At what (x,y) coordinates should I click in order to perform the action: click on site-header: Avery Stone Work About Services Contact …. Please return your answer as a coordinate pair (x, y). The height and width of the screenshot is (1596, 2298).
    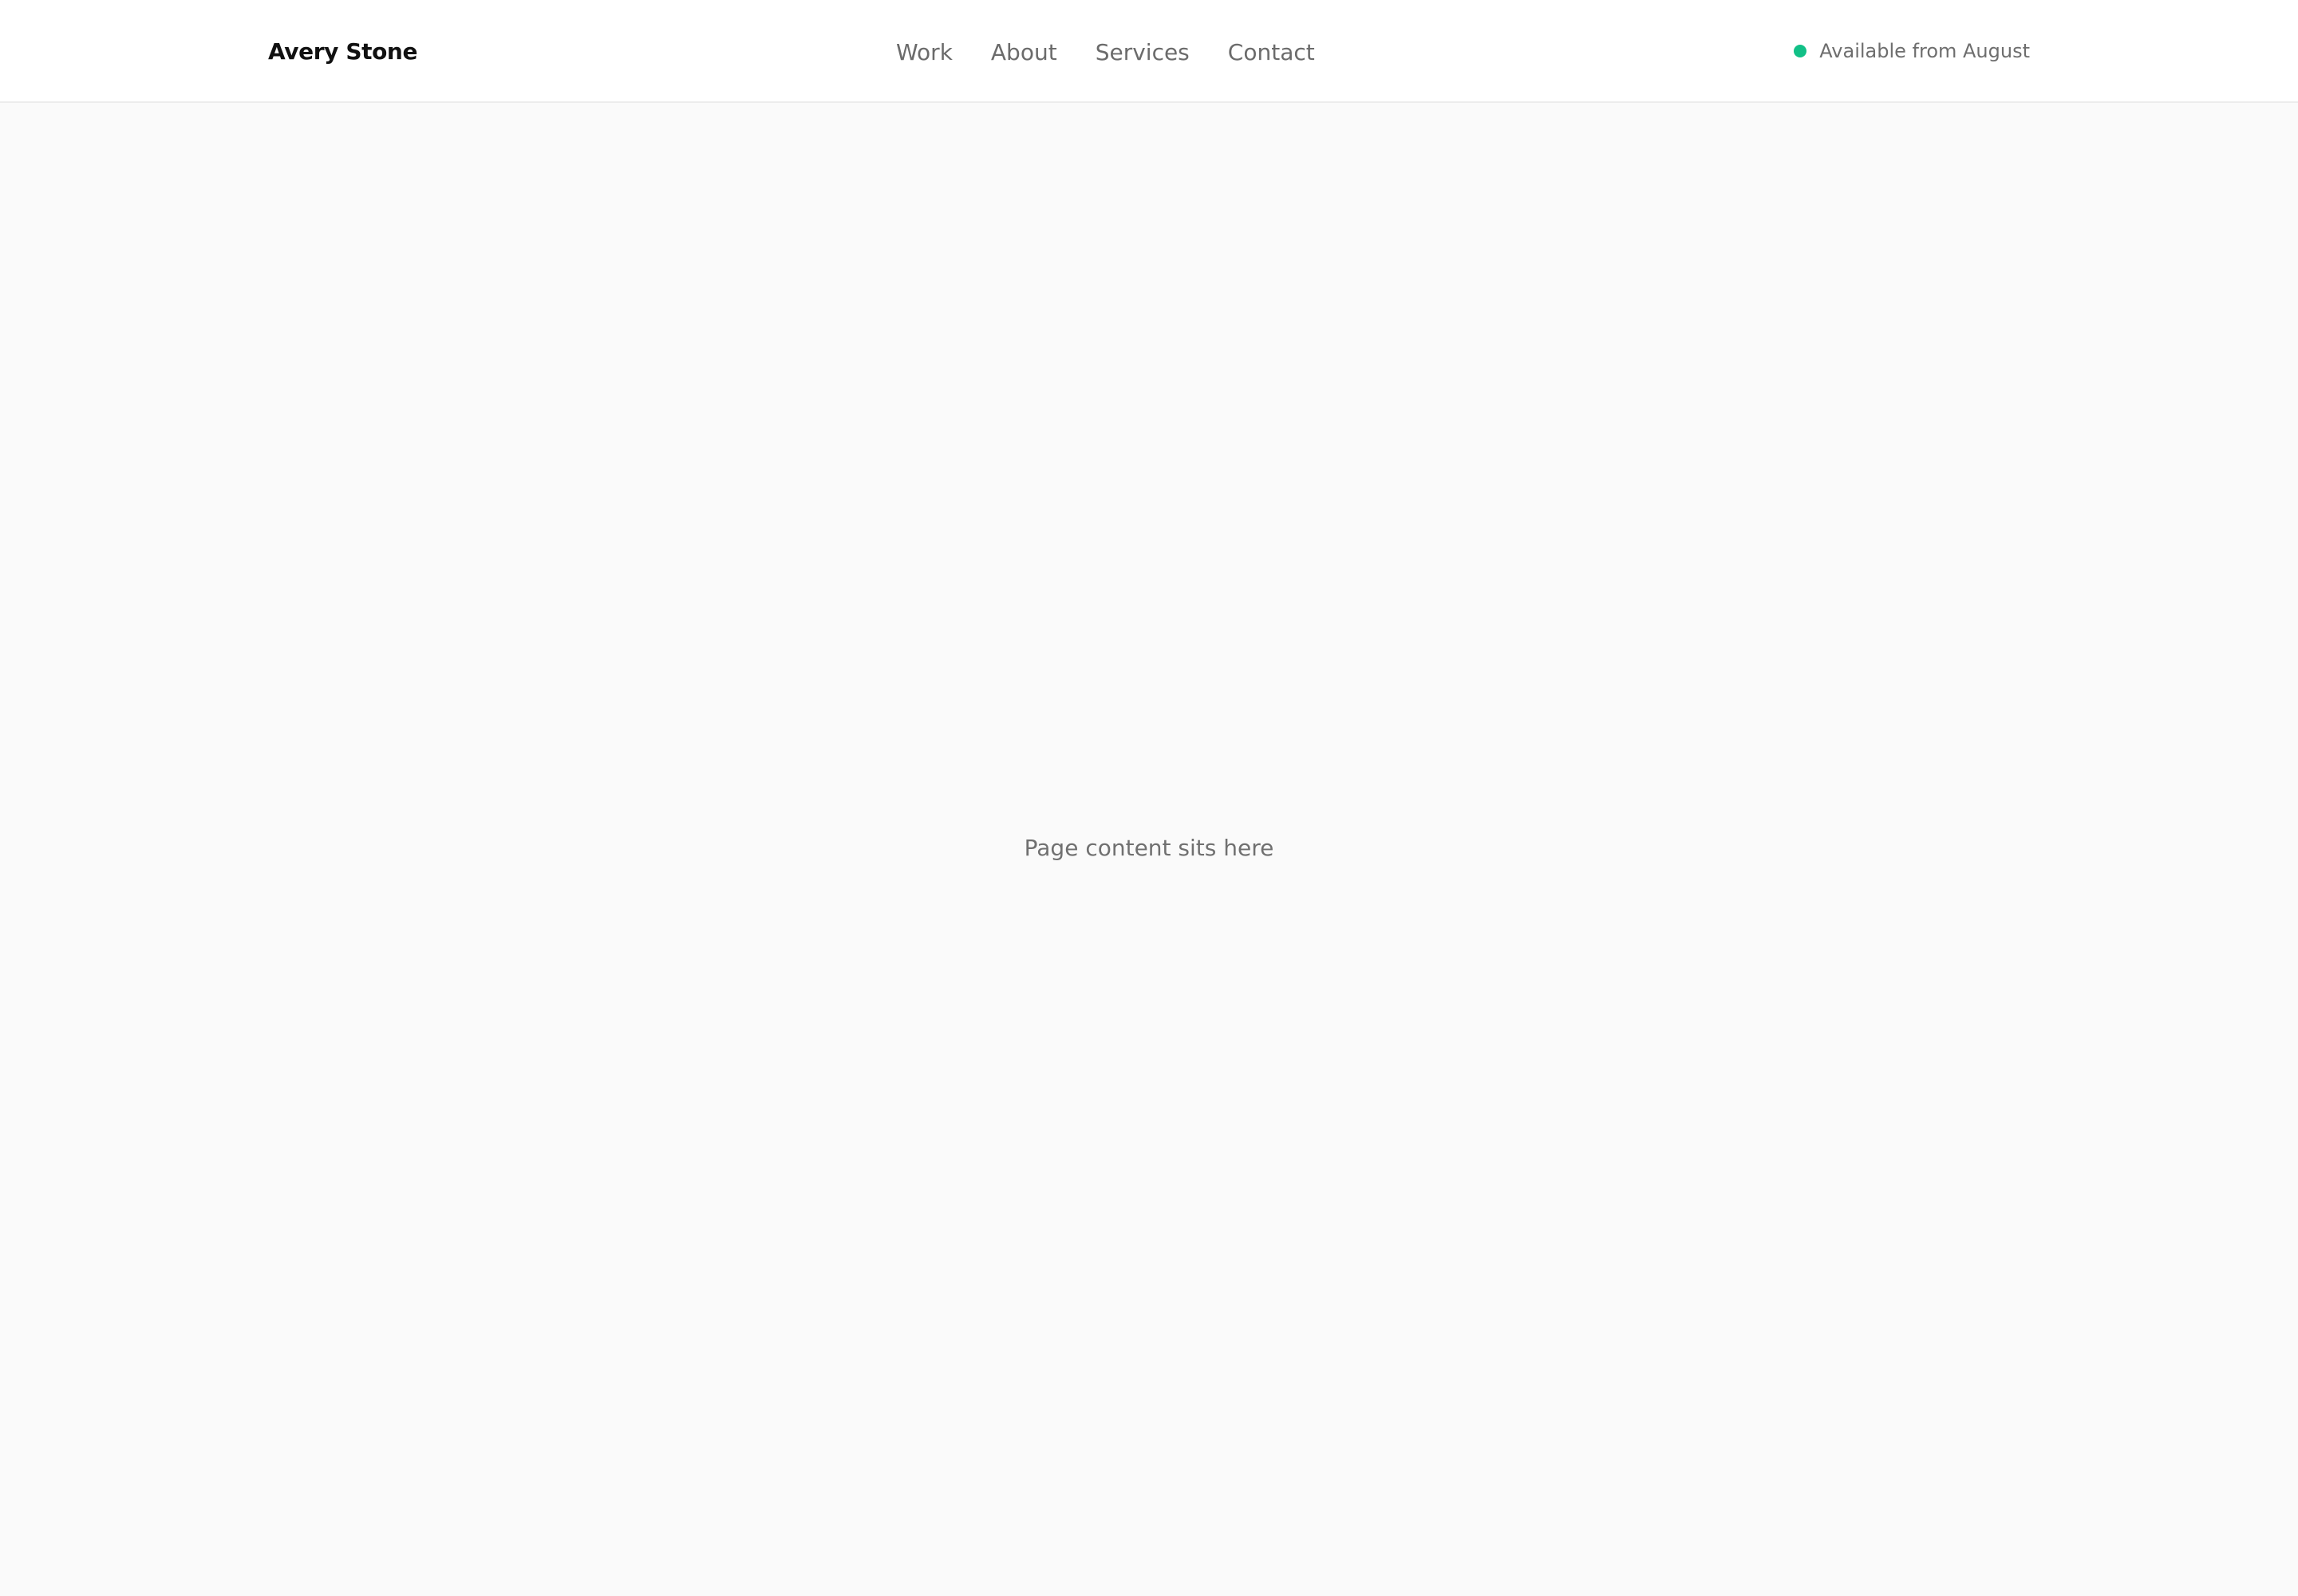
    Looking at the image, I should click on (1149, 51).